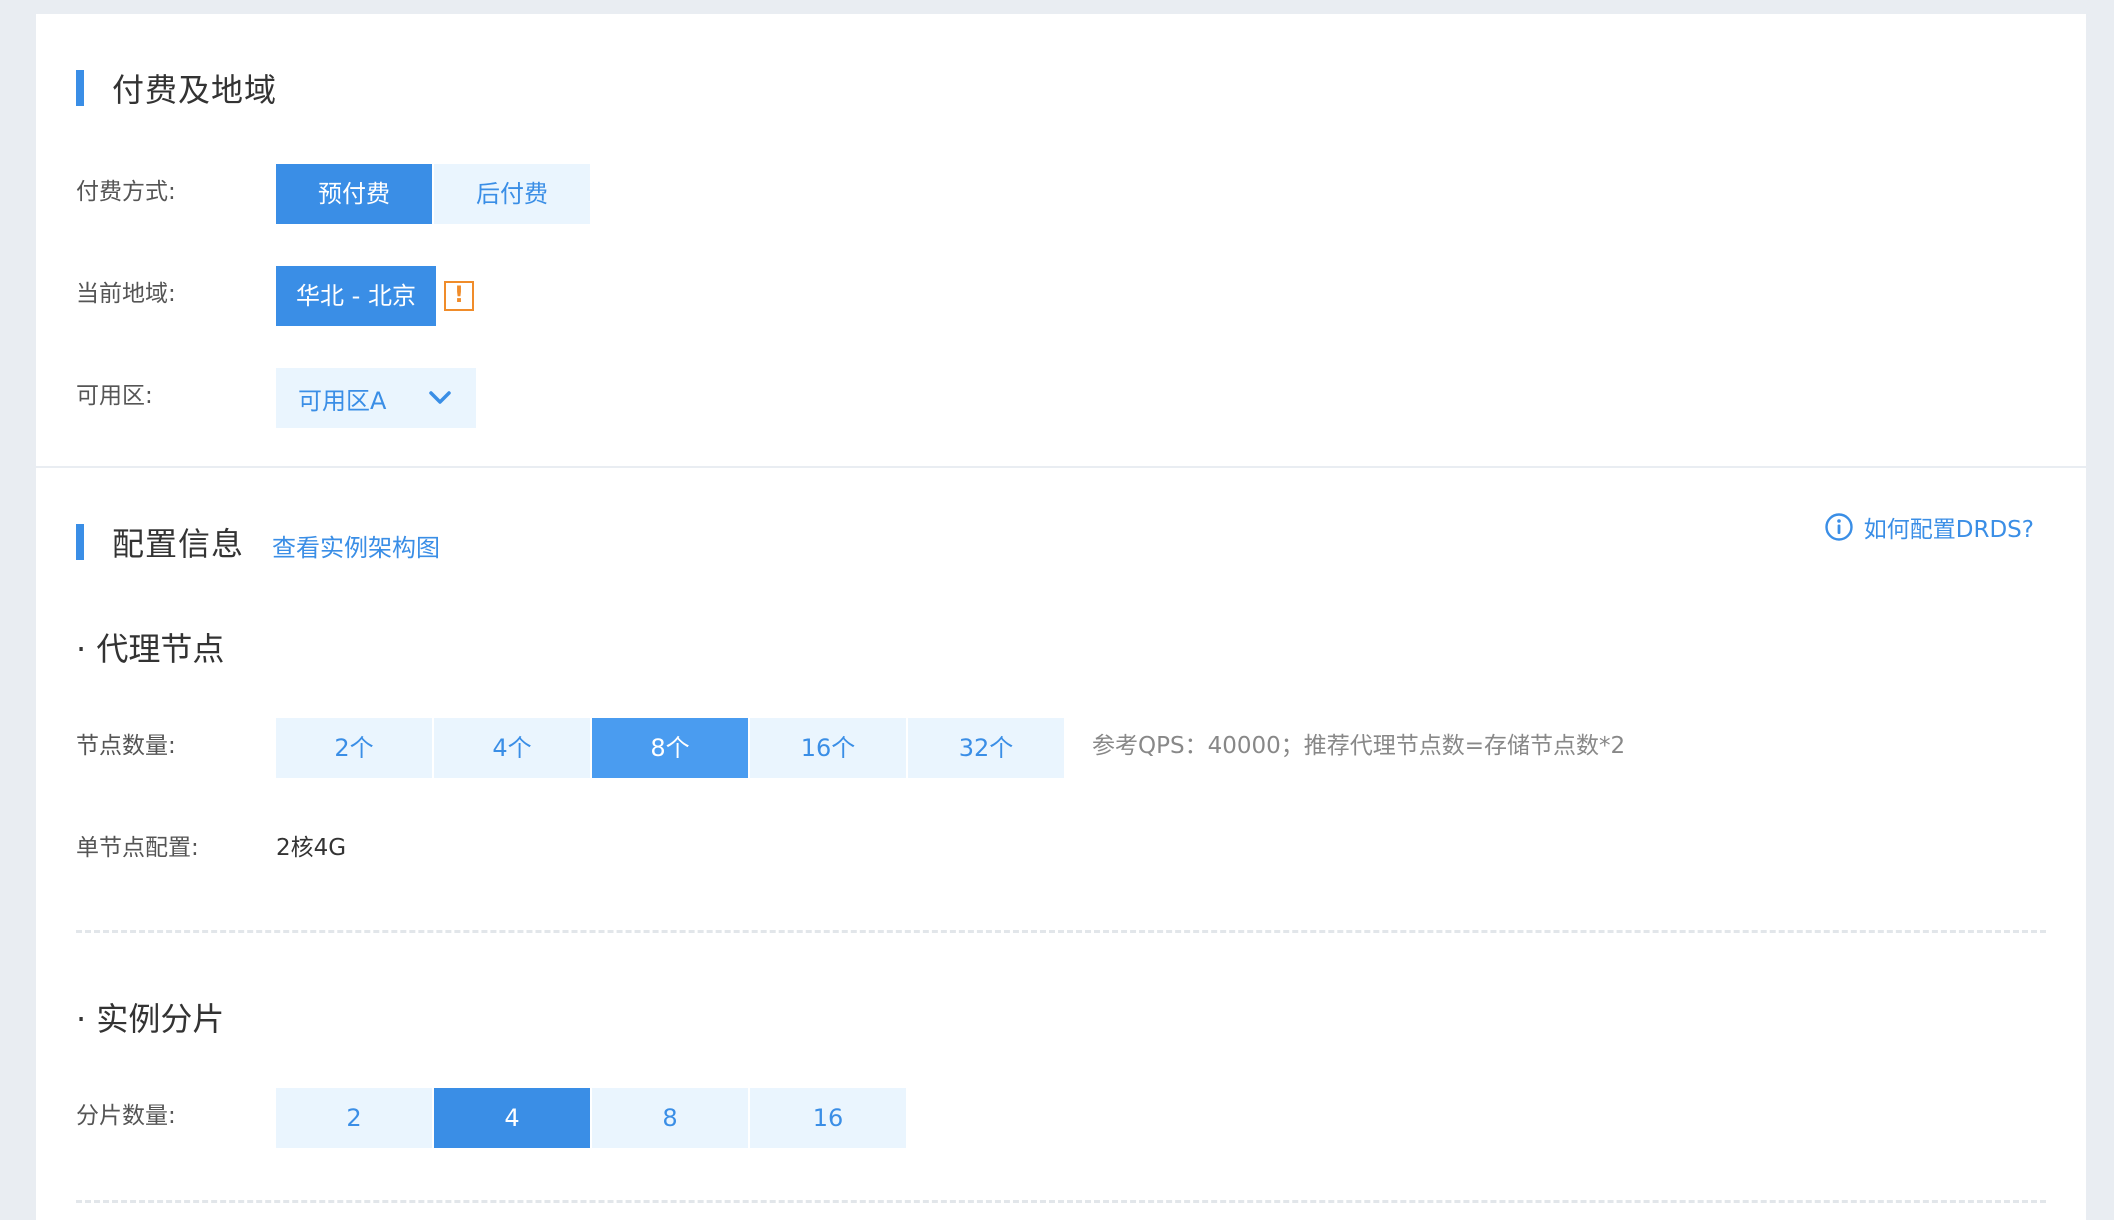  Describe the element at coordinates (356, 545) in the screenshot. I see `view-architecture-link: 查看实例架构图` at that location.